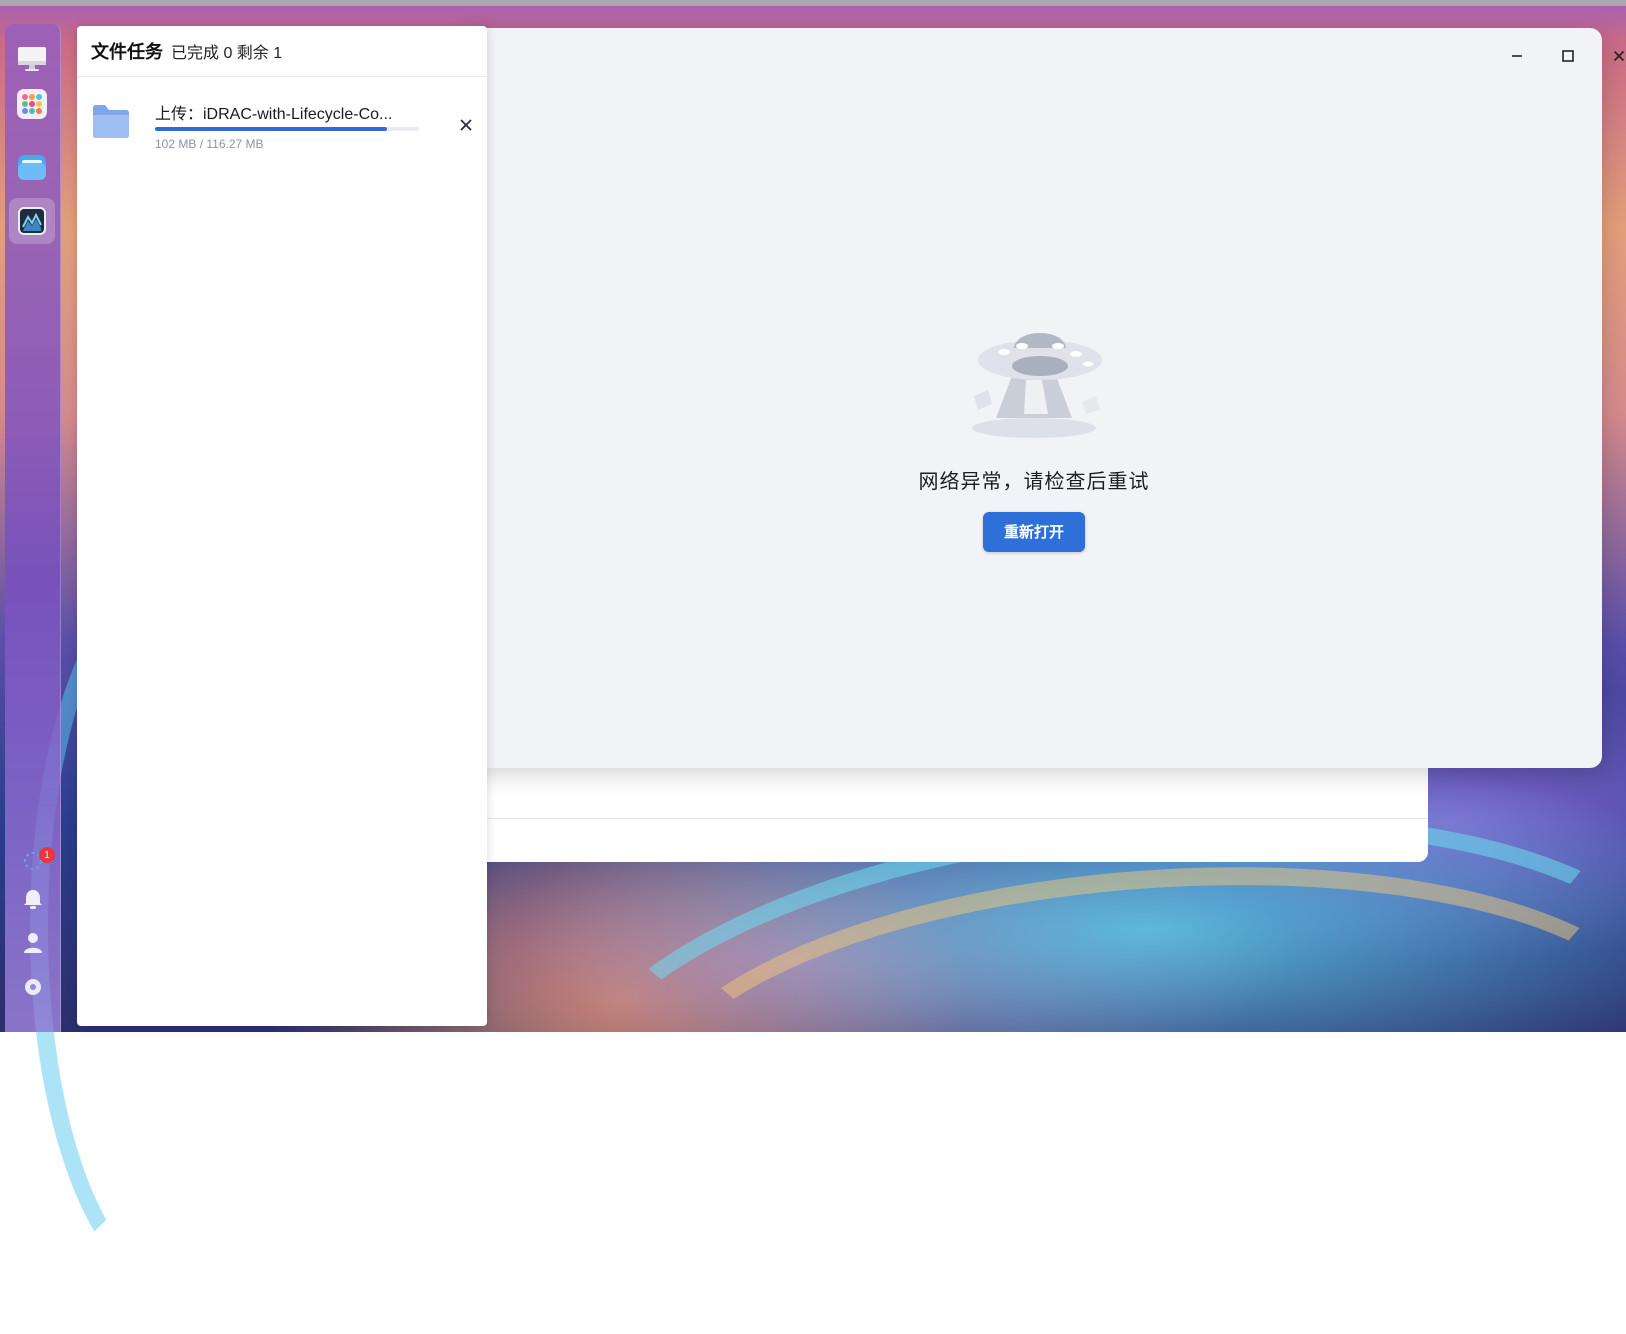  I want to click on dock-item-file-manager, so click(32, 167).